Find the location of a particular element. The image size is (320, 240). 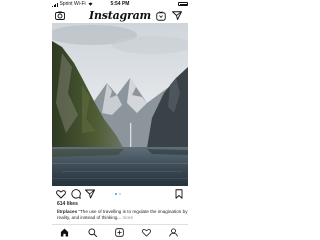

activity-heart-icon is located at coordinates (146, 232).